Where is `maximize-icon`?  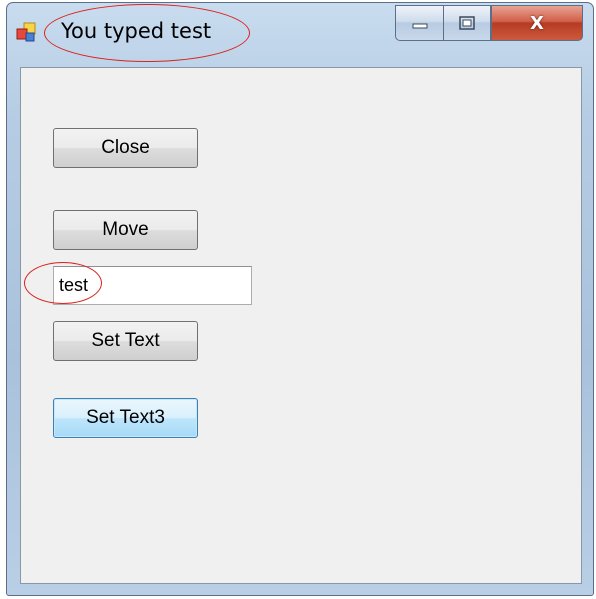 maximize-icon is located at coordinates (467, 23).